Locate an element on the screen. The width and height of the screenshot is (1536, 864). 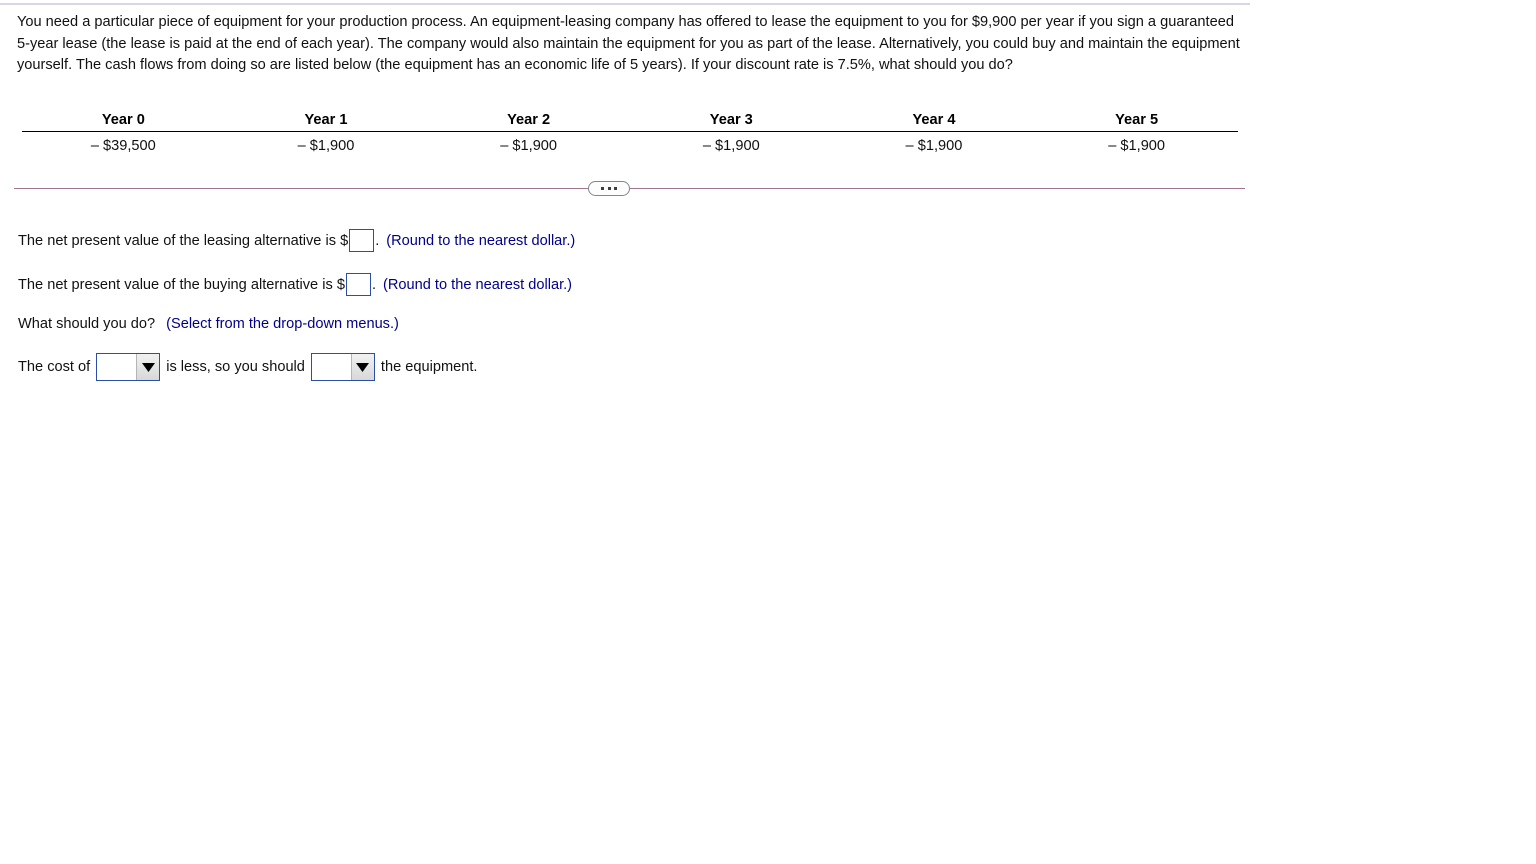
npv-leasing-hint: (Round to the nearest dollar.) is located at coordinates (481, 240).